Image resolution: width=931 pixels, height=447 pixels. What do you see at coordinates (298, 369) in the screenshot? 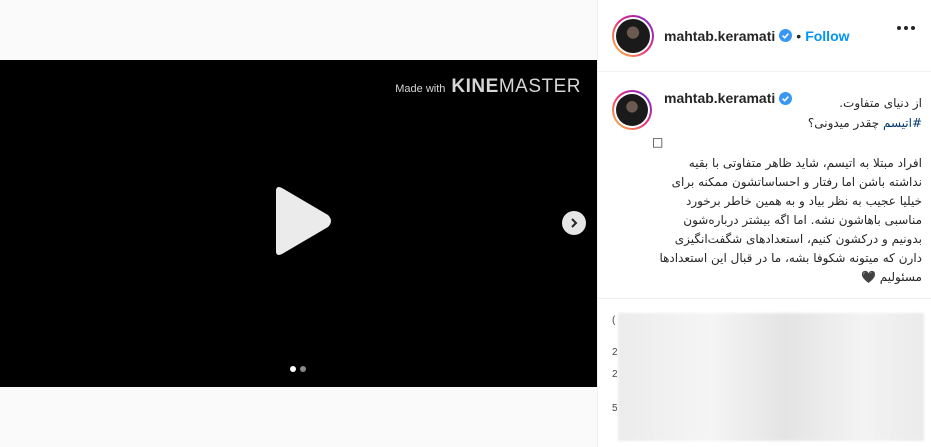
I see `carousel-indicator` at bounding box center [298, 369].